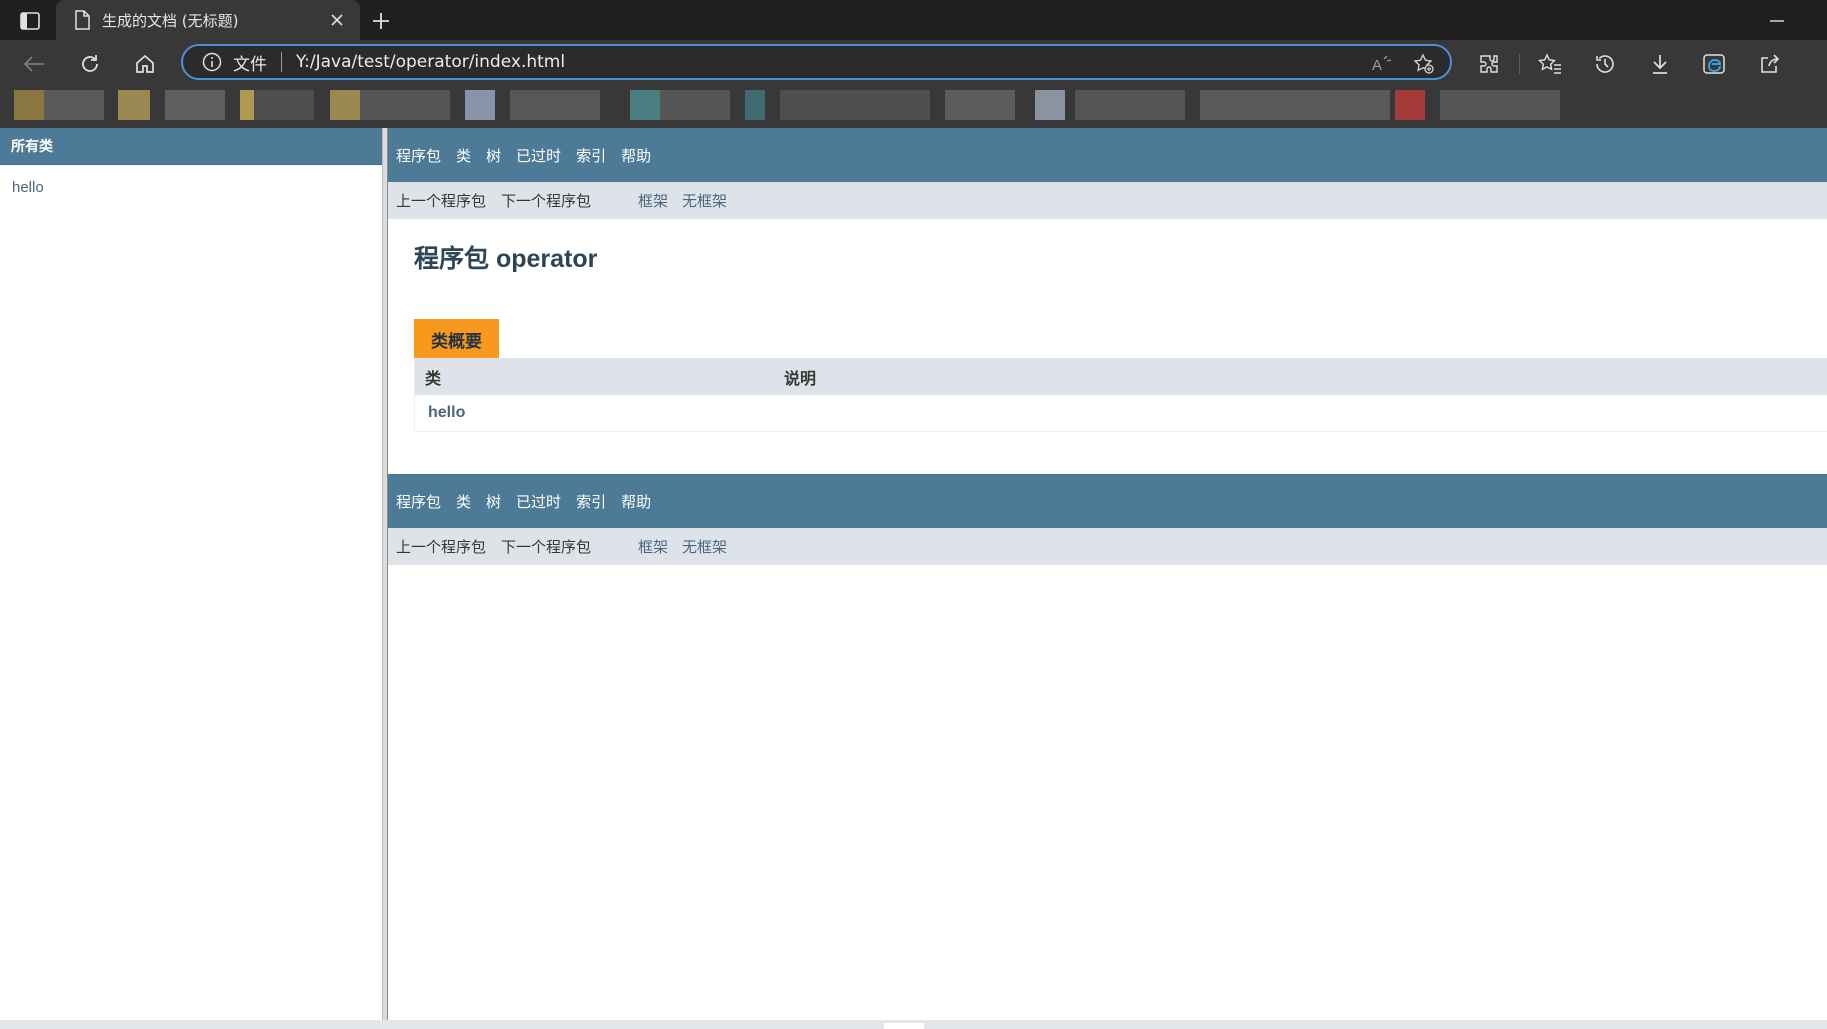 This screenshot has height=1029, width=1827. I want to click on bottom-nav-bar: 程序包 类 树 已过时 索引 帮助, so click(1107, 501).